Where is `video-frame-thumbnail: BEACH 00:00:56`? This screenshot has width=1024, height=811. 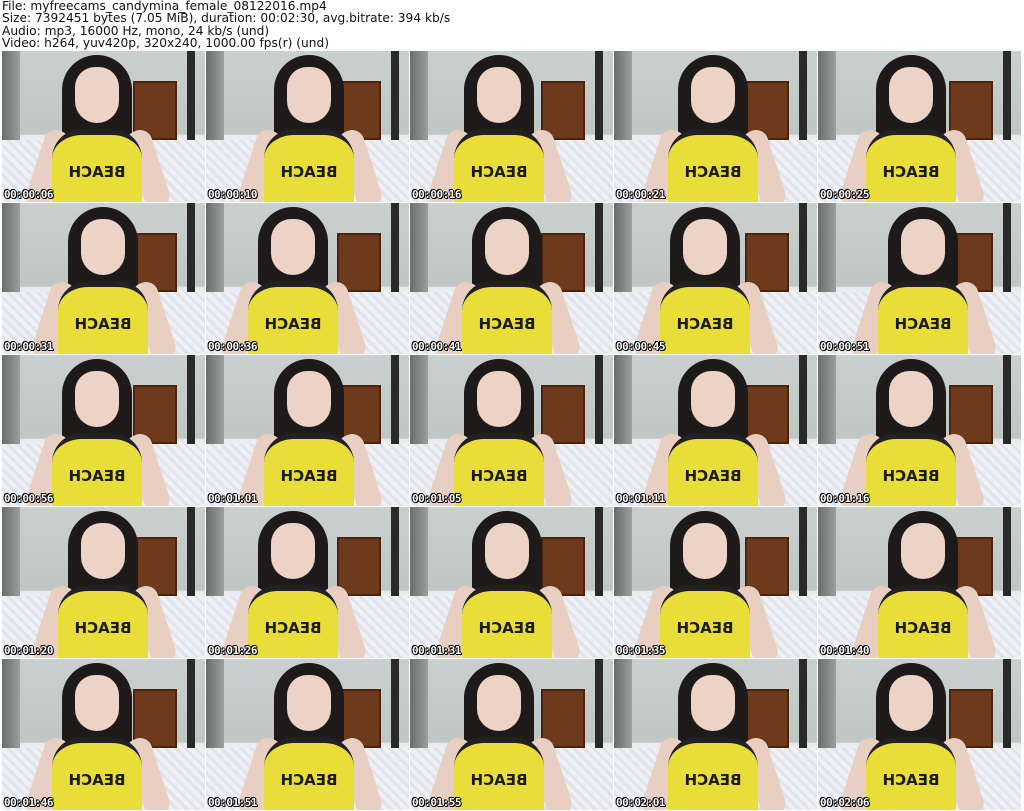 video-frame-thumbnail: BEACH 00:00:56 is located at coordinates (103, 430).